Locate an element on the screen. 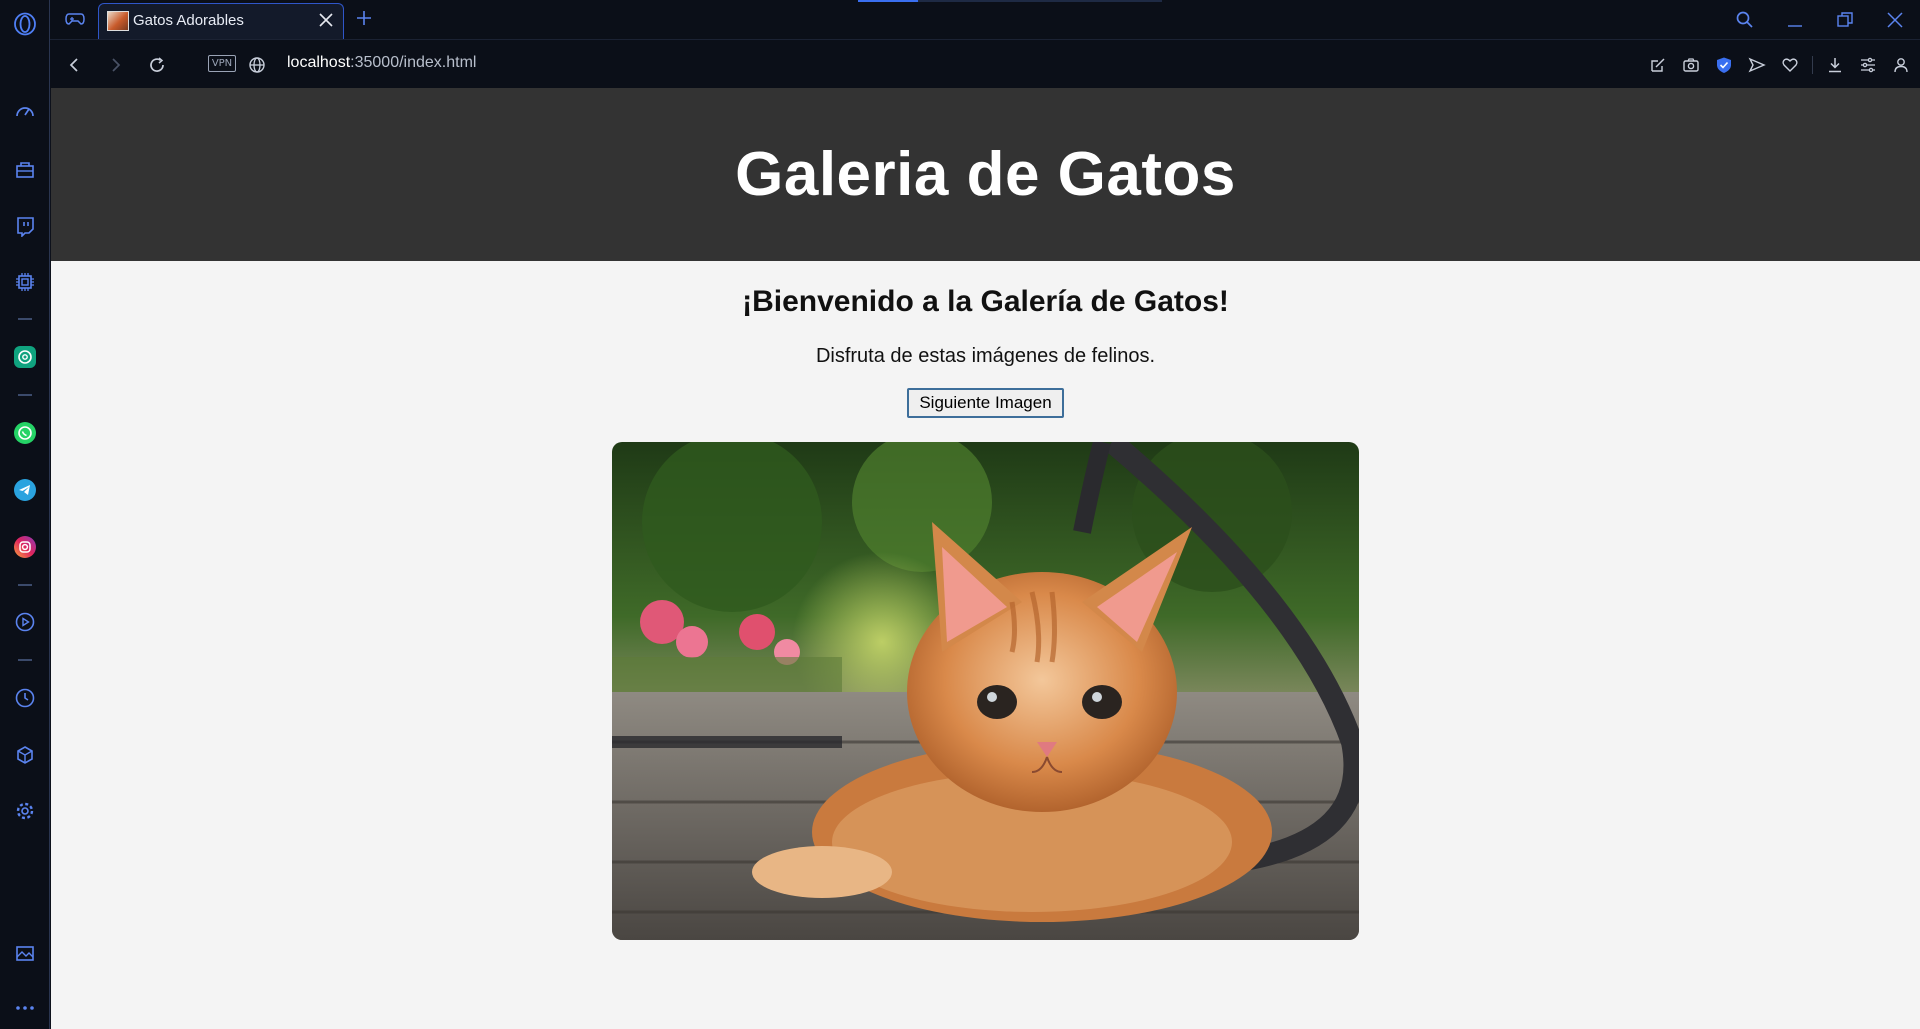  extensions-icon is located at coordinates (25, 755).